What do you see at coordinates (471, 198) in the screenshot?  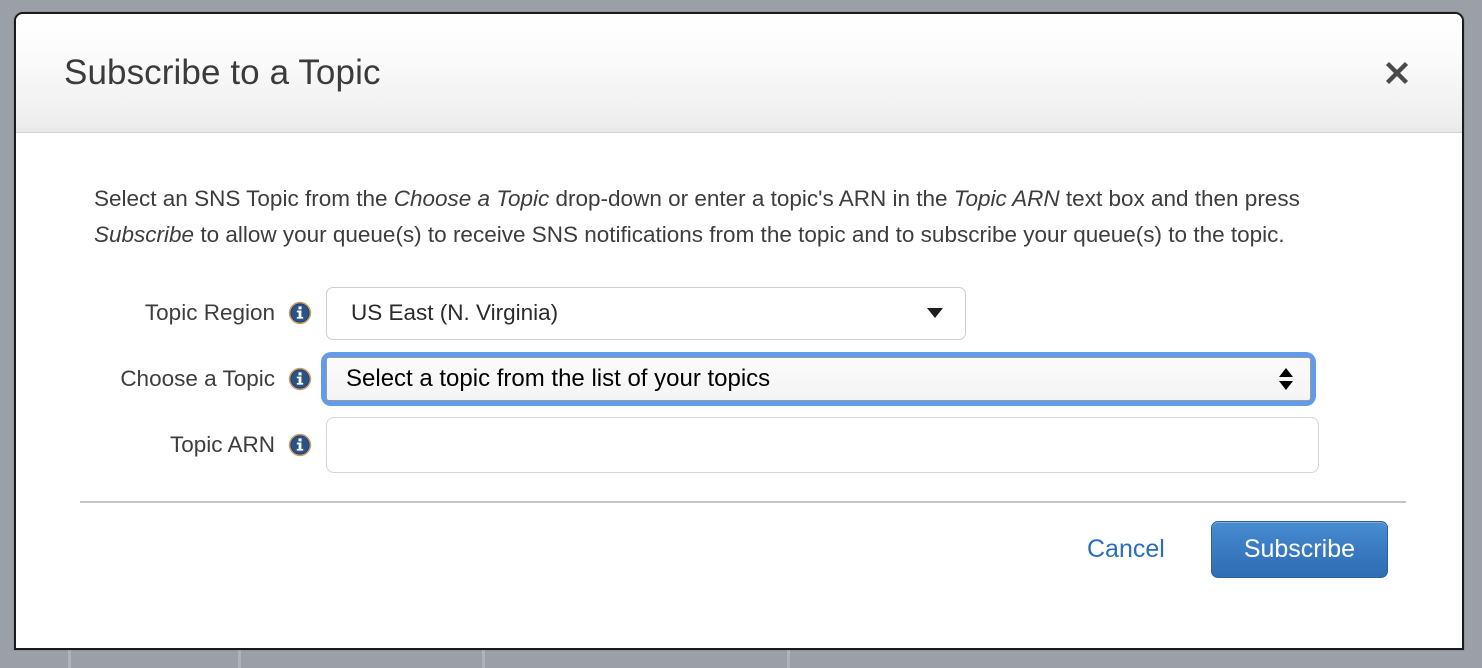 I see `intro-emphasis-choose-a-topic: Choose a Topic` at bounding box center [471, 198].